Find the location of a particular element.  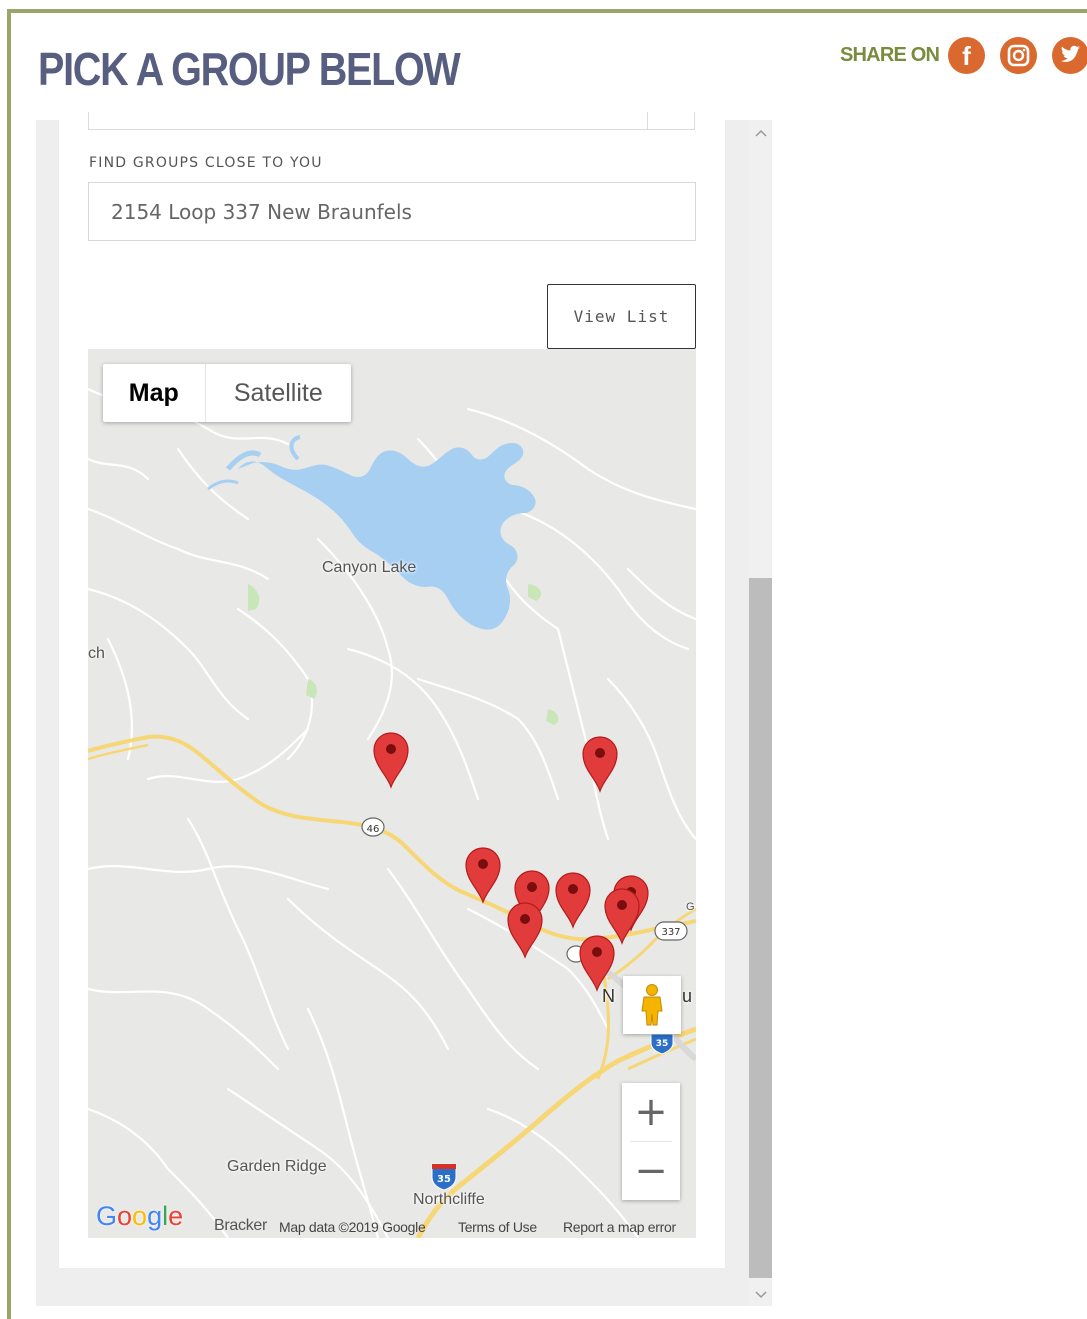

route-46-shield: 46 is located at coordinates (373, 827).